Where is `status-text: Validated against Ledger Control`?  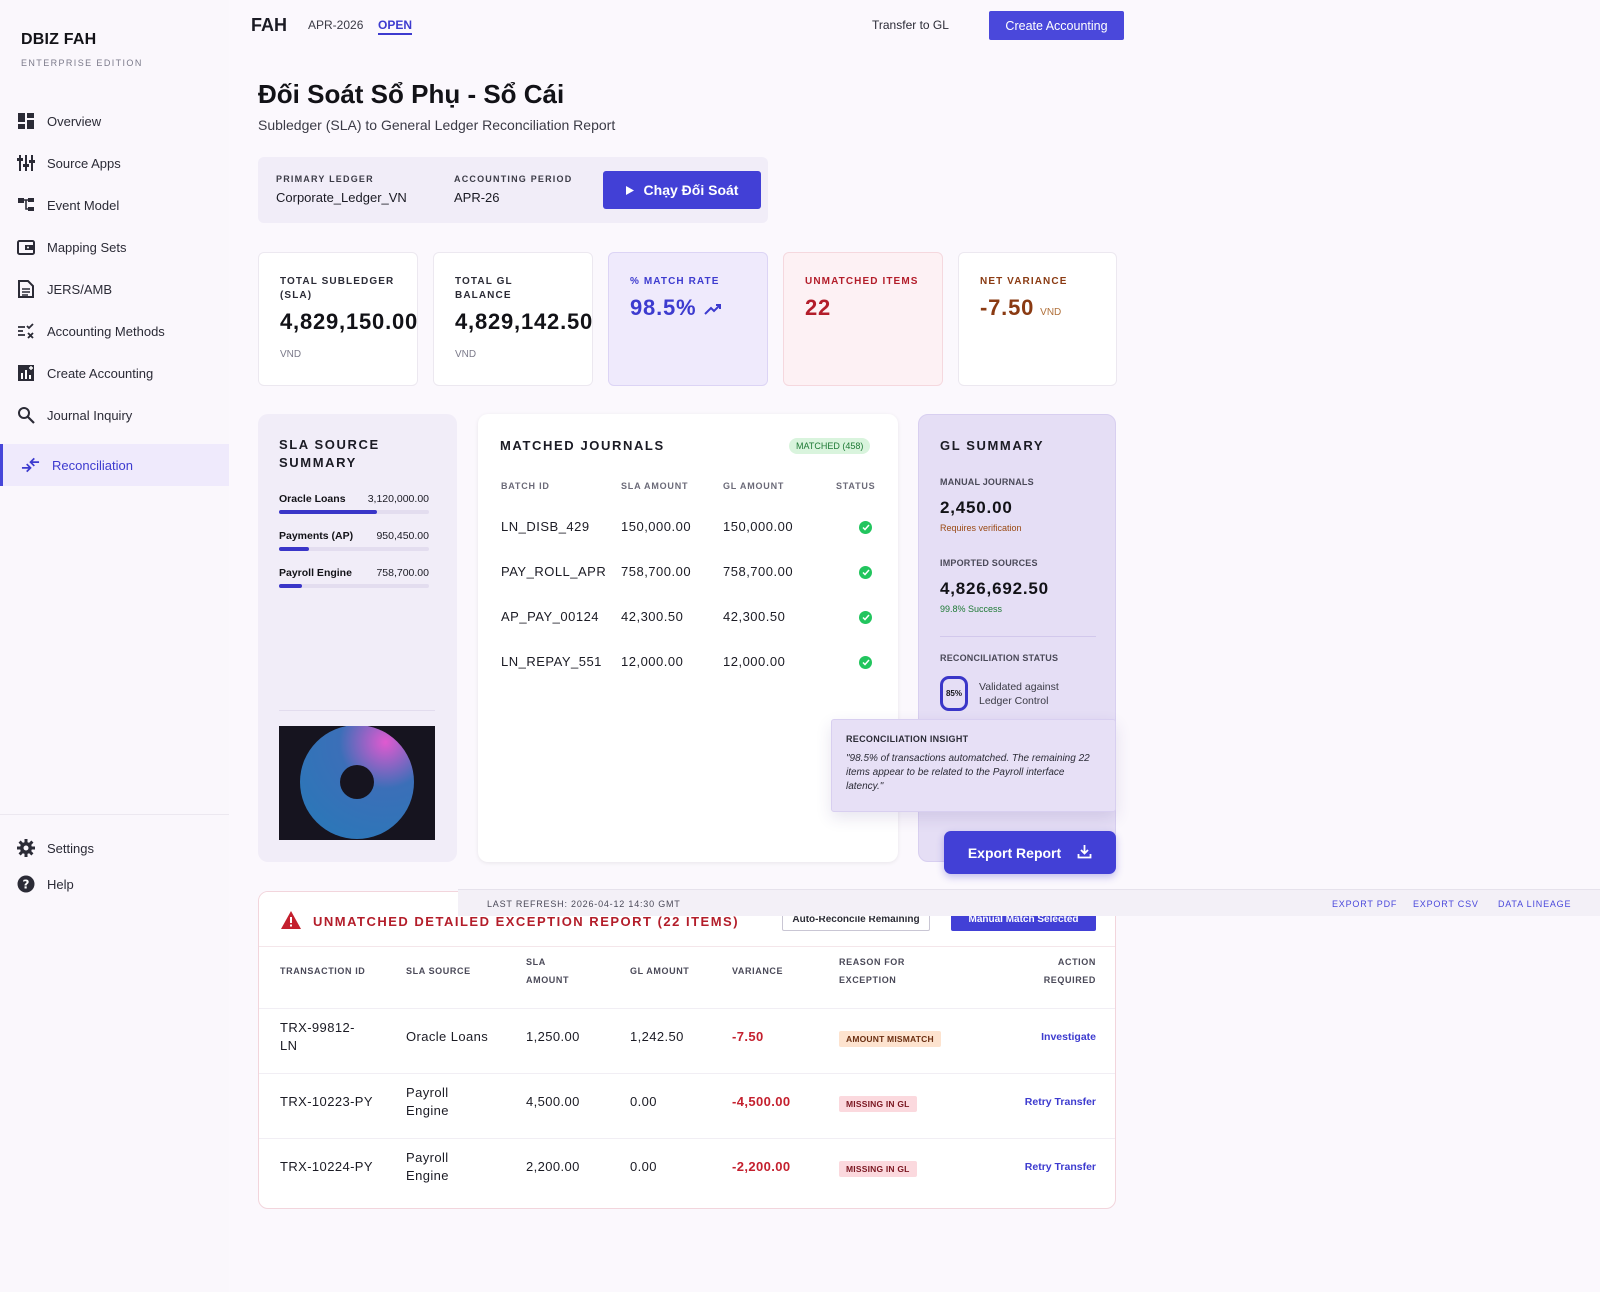
status-text: Validated against Ledger Control is located at coordinates (1019, 694).